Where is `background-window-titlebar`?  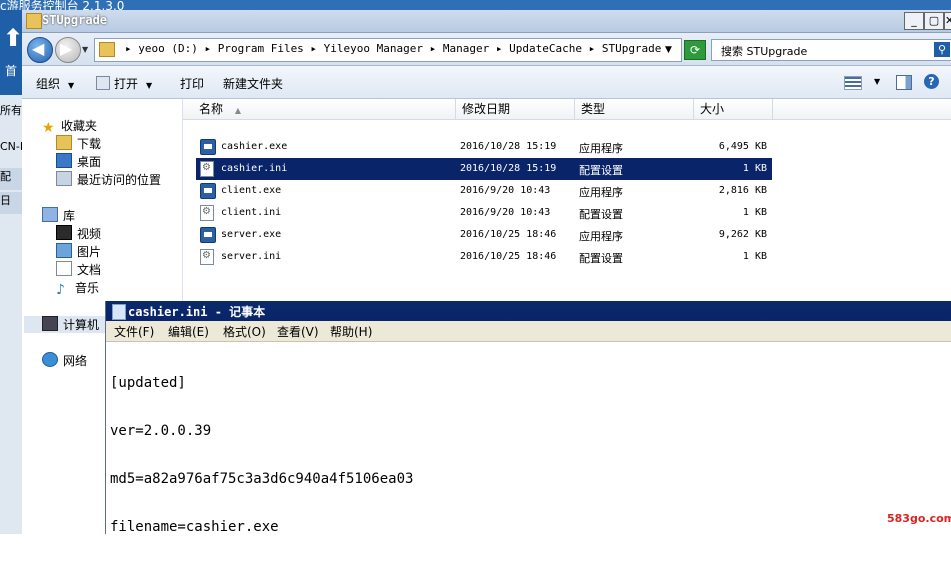
background-window-titlebar is located at coordinates (475, 5).